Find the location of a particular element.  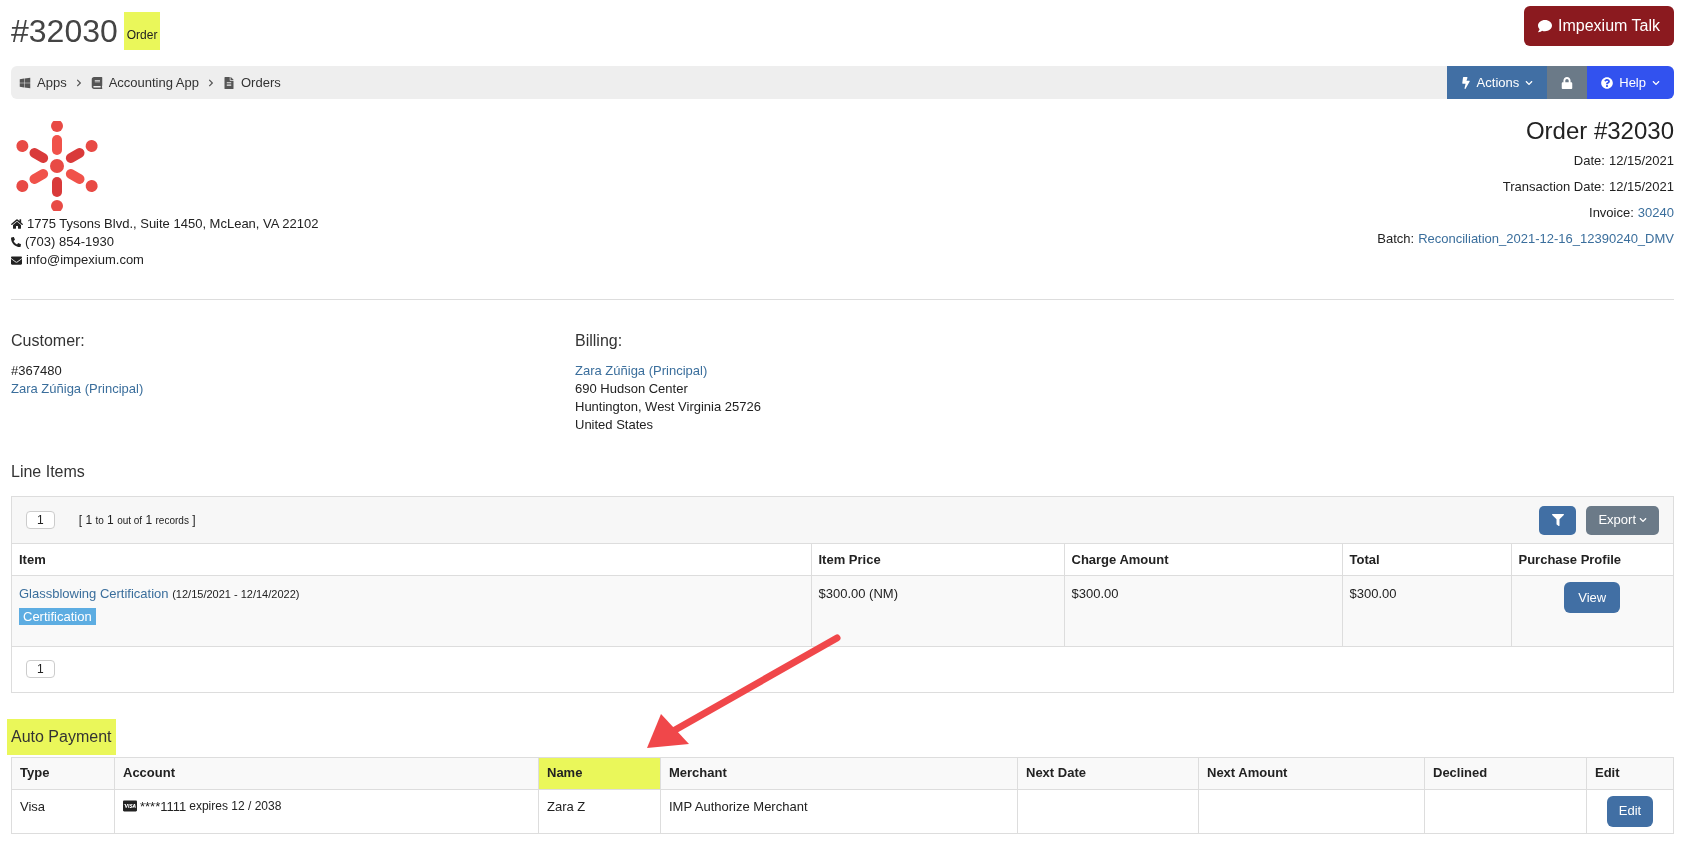

lock-icon is located at coordinates (1567, 82).